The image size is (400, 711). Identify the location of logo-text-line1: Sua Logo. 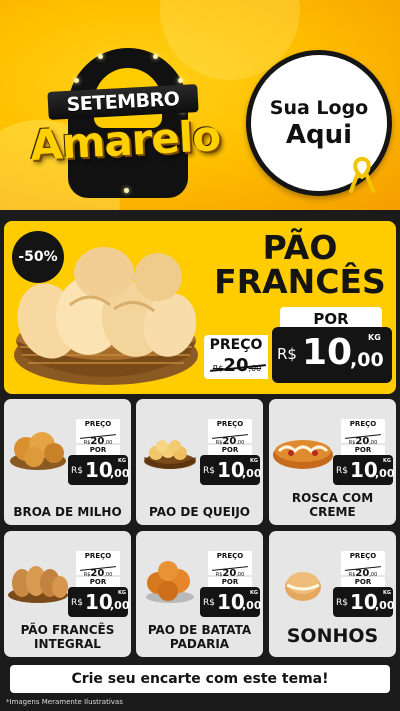
(319, 108).